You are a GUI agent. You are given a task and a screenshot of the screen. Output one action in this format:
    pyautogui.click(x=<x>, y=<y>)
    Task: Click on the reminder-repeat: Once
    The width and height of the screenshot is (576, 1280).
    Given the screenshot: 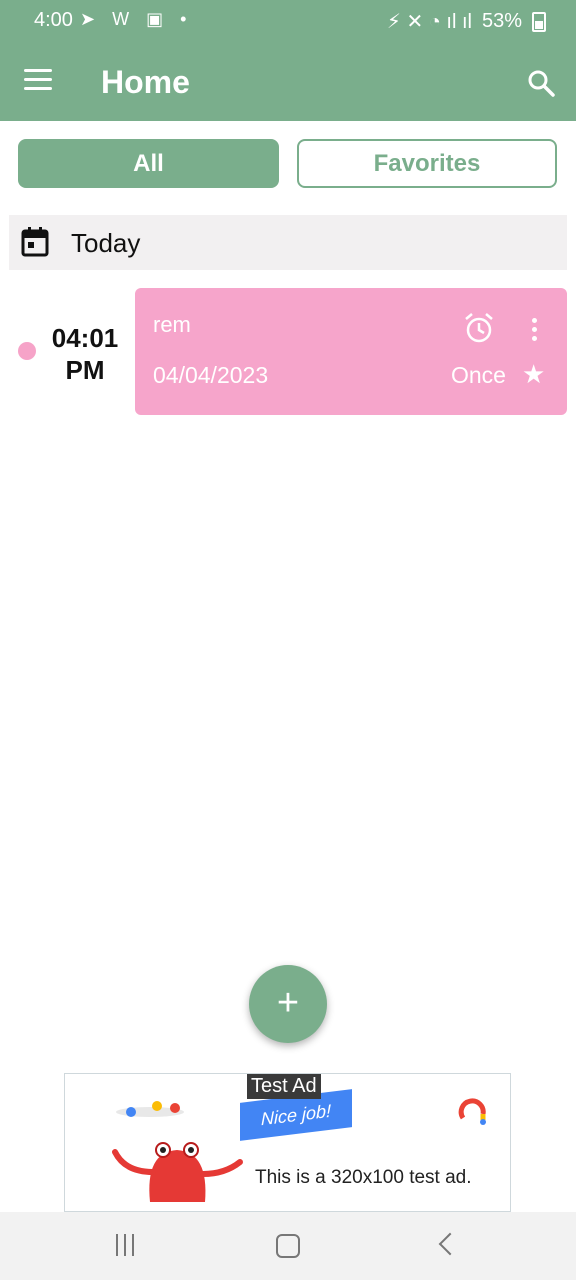 What is the action you would take?
    pyautogui.click(x=478, y=375)
    